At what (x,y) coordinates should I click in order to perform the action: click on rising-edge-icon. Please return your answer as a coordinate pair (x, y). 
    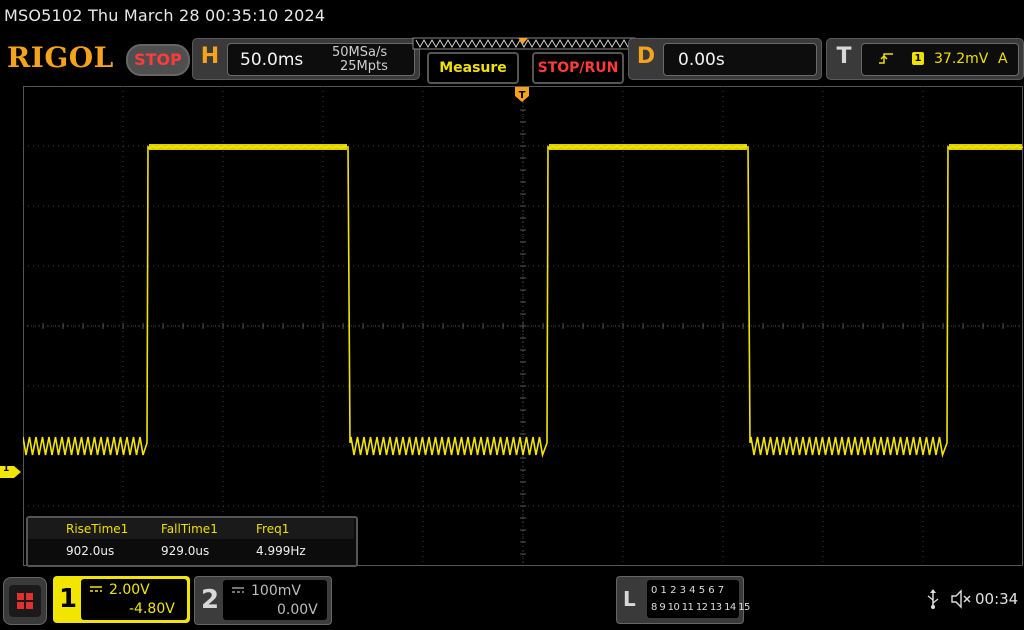
    Looking at the image, I should click on (886, 58).